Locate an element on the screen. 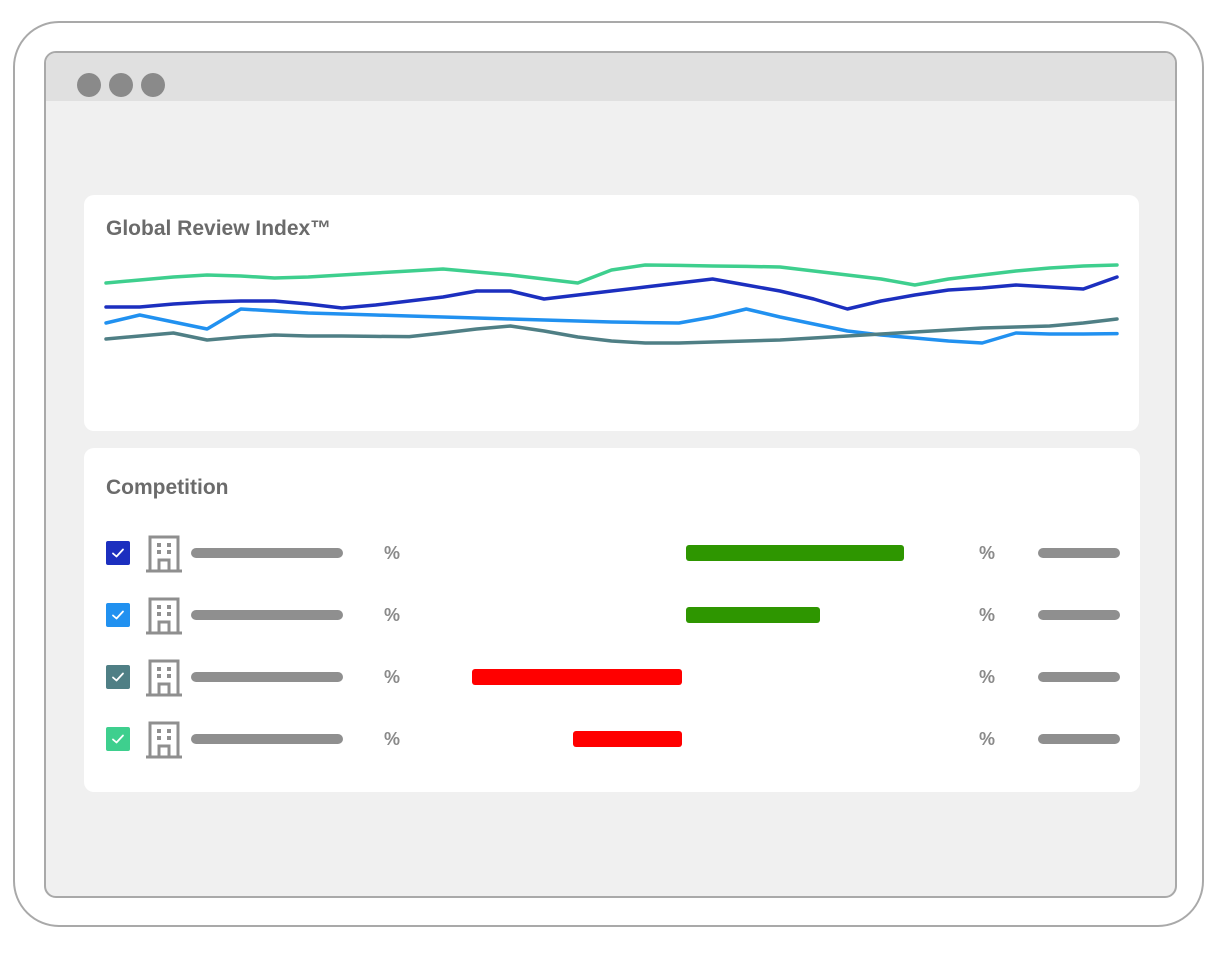  window-close-control is located at coordinates (89, 85).